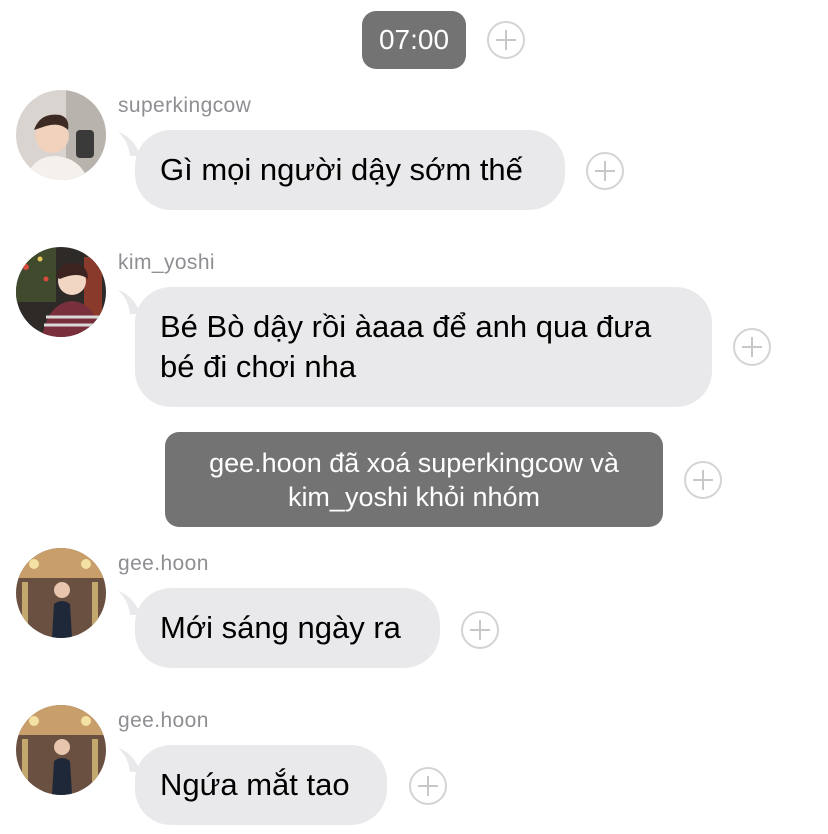 The image size is (828, 834). Describe the element at coordinates (350, 170) in the screenshot. I see `message-bubble: Gì mọi người dậy sớm thế` at that location.